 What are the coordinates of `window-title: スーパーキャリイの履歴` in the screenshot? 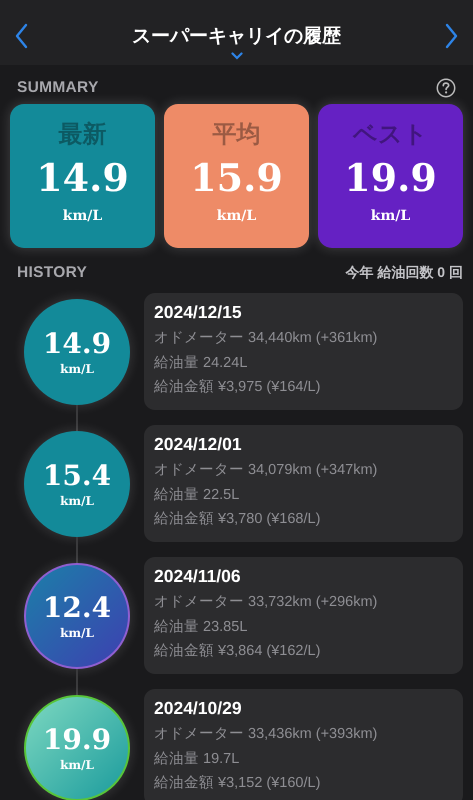 It's located at (236, 37).